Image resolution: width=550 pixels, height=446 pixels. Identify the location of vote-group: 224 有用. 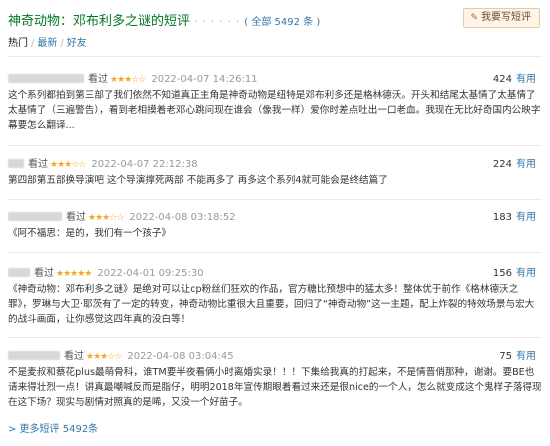
(514, 162).